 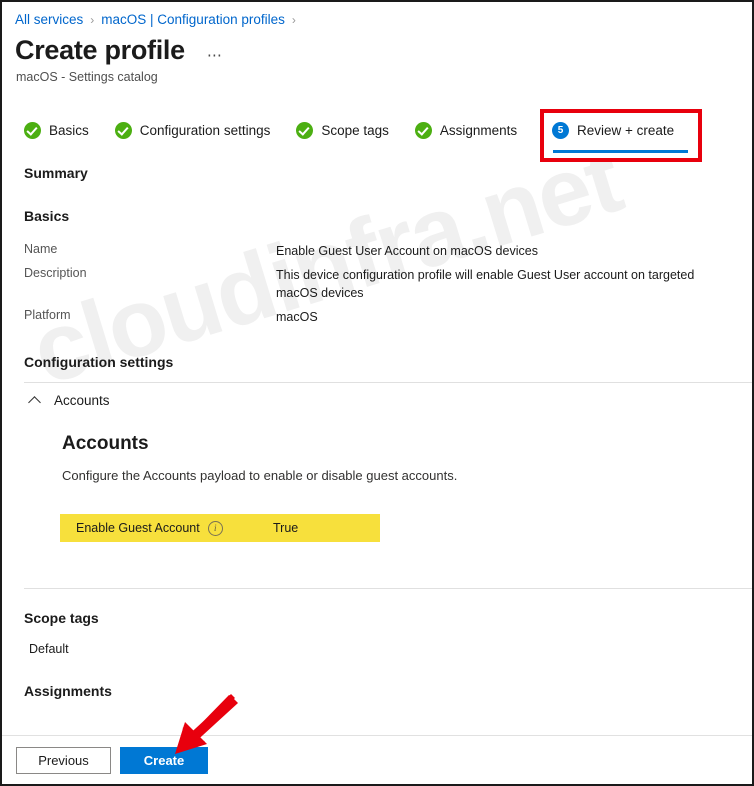 I want to click on wizard-step-scope-tags: Scope tags, so click(x=342, y=129).